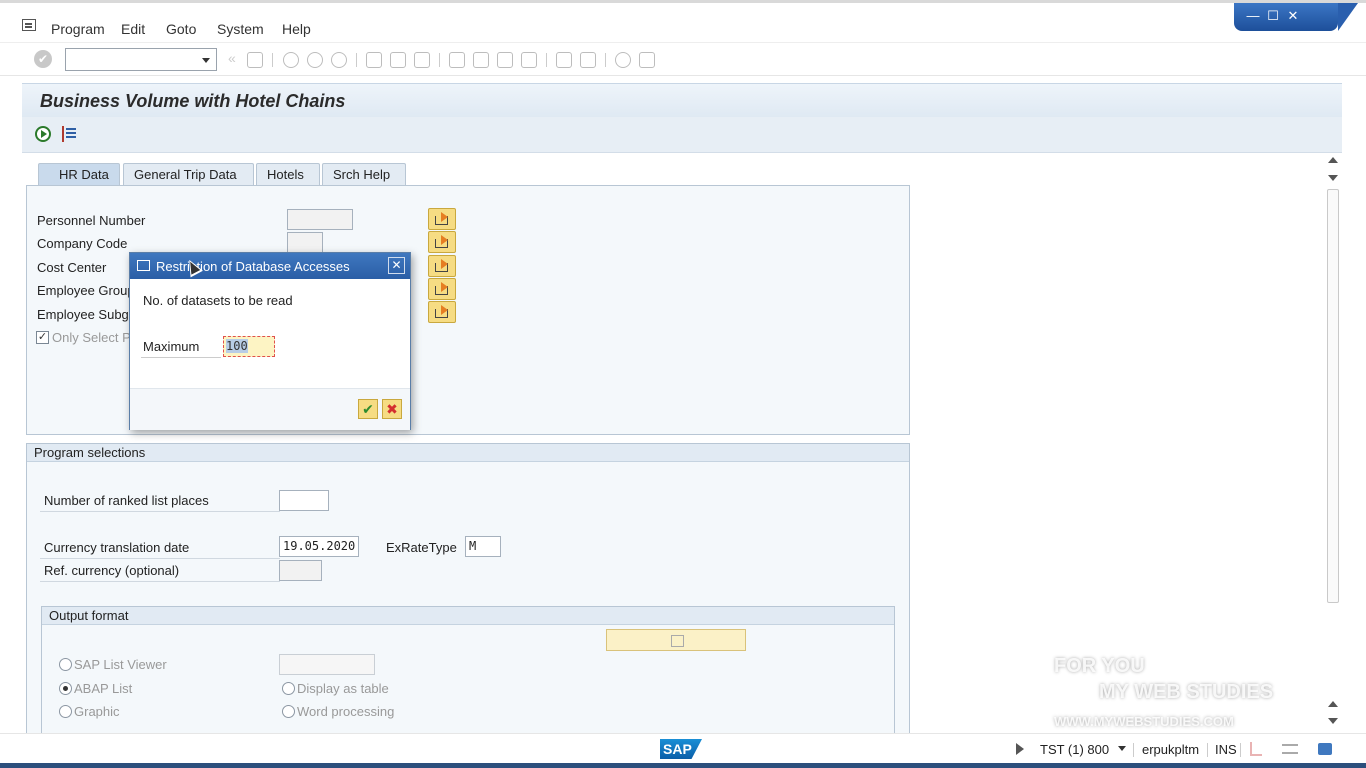 The height and width of the screenshot is (768, 1366). Describe the element at coordinates (291, 60) in the screenshot. I see `back-icon` at that location.